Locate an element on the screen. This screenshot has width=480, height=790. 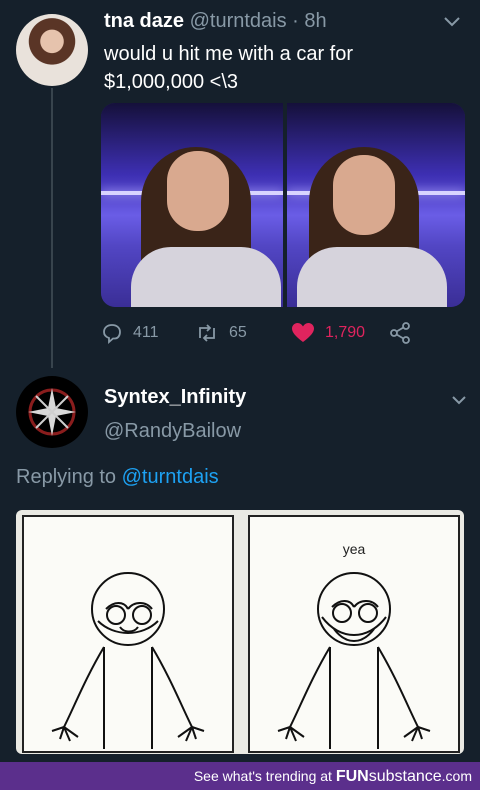
handle: @turntdais is located at coordinates (238, 21).